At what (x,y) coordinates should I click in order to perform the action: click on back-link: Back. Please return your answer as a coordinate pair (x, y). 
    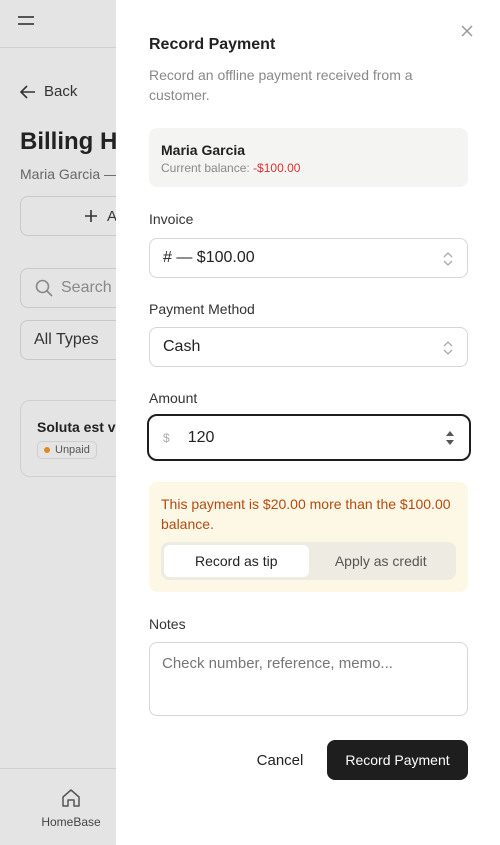
    Looking at the image, I should click on (48, 91).